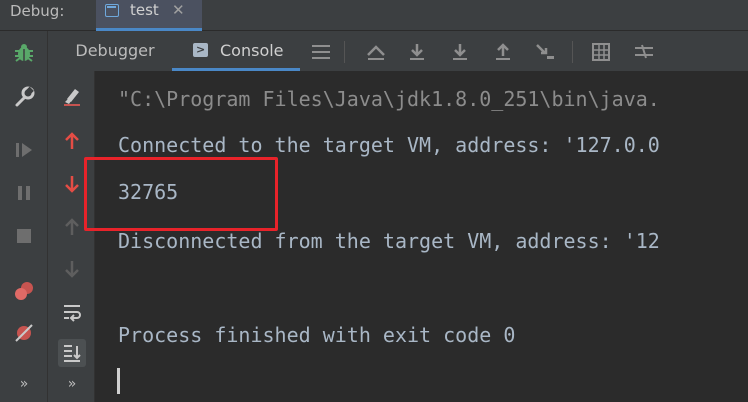 The height and width of the screenshot is (402, 748). Describe the element at coordinates (72, 96) in the screenshot. I see `clear-all-icon` at that location.